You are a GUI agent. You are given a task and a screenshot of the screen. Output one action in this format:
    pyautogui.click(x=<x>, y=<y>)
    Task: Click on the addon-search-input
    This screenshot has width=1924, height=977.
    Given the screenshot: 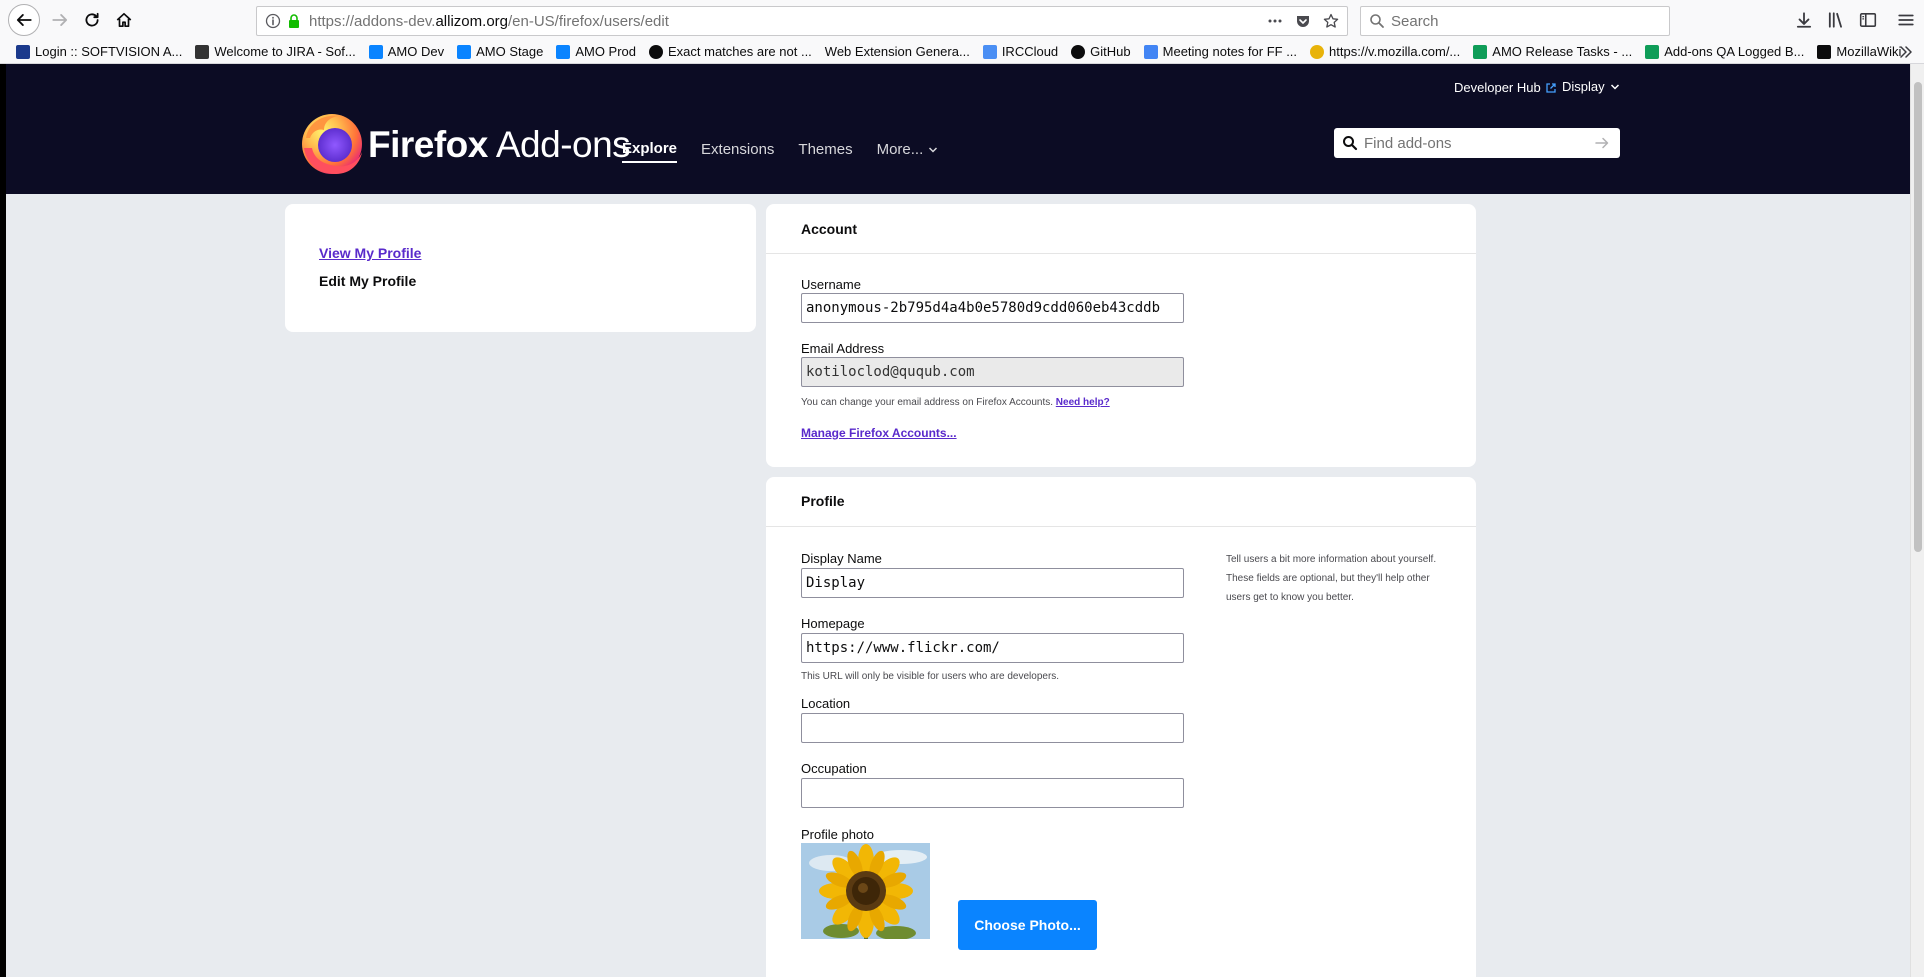 What is the action you would take?
    pyautogui.click(x=1474, y=143)
    